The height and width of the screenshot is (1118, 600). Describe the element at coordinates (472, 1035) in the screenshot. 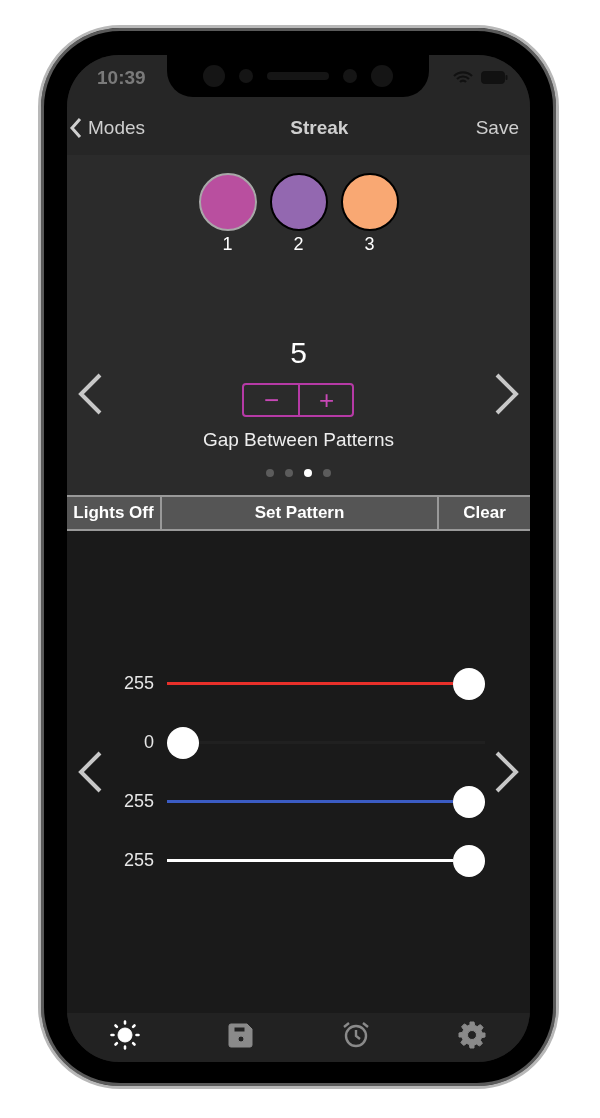

I see `gear-icon` at that location.